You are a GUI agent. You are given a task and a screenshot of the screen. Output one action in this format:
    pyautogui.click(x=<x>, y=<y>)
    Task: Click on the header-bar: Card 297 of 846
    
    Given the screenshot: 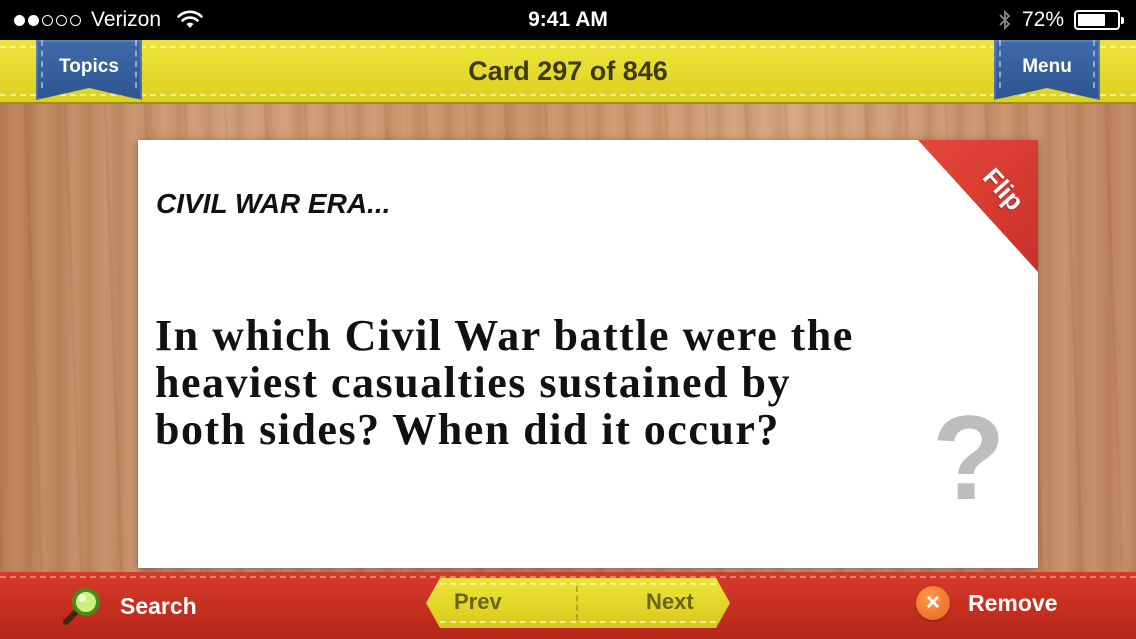 What is the action you would take?
    pyautogui.click(x=568, y=72)
    